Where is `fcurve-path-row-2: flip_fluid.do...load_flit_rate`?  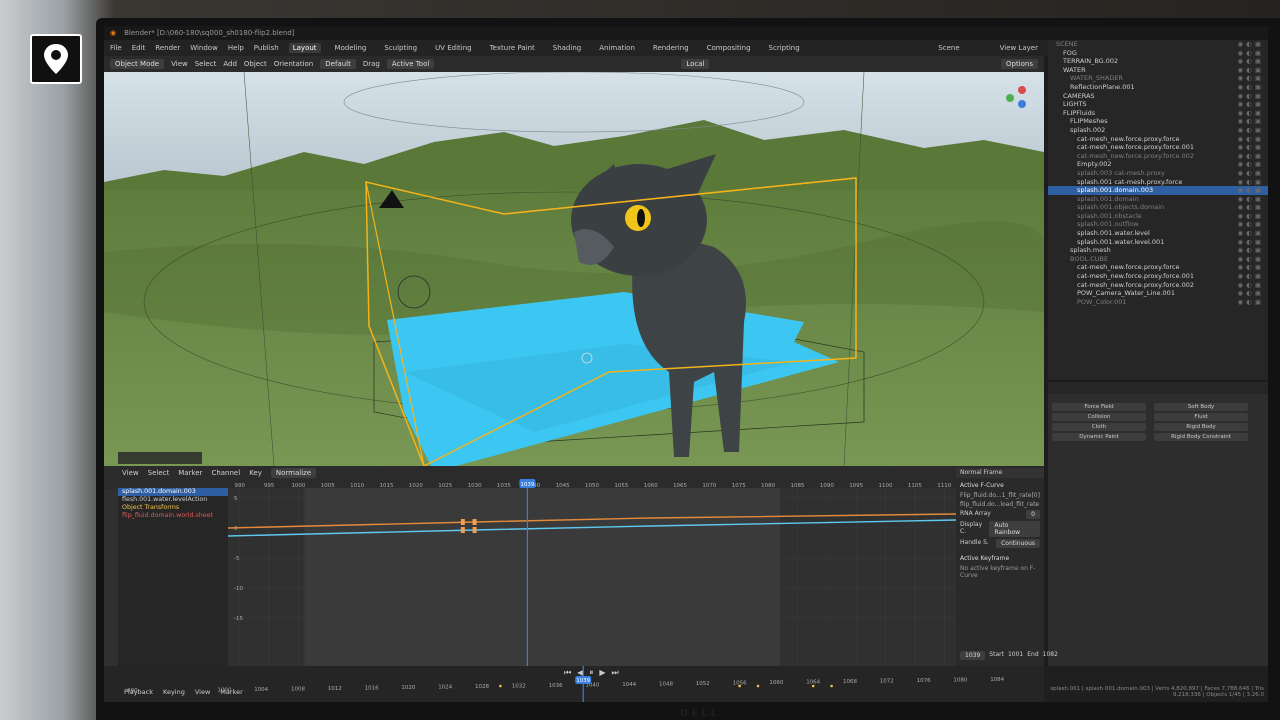 fcurve-path-row-2: flip_fluid.do...load_flit_rate is located at coordinates (1000, 504).